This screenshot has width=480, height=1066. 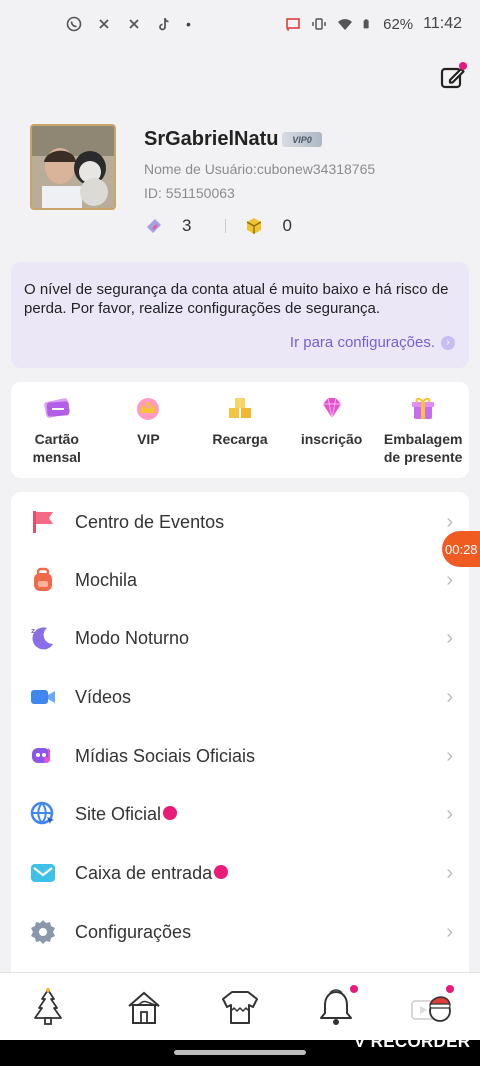 What do you see at coordinates (319, 24) in the screenshot?
I see `vibrate-icon` at bounding box center [319, 24].